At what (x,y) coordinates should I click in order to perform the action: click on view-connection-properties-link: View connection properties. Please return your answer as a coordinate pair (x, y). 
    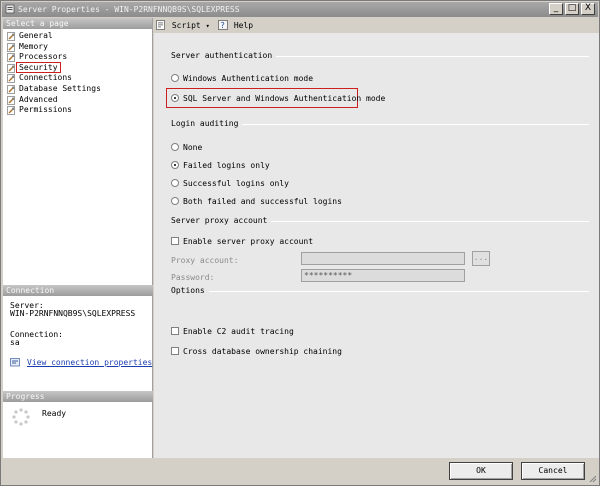
    Looking at the image, I should click on (81, 362).